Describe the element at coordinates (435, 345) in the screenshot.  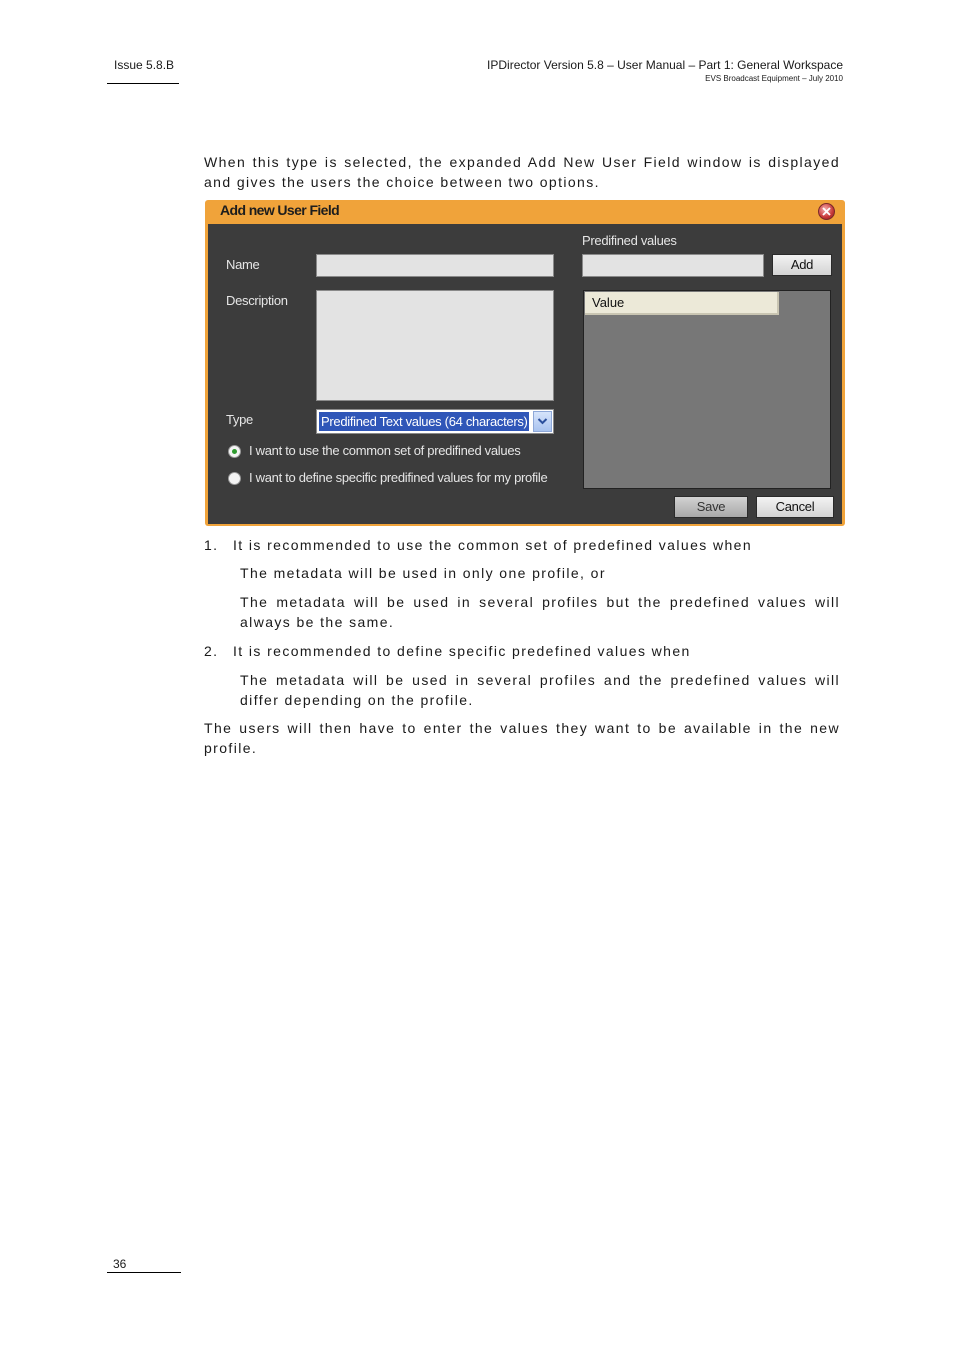
I see `description-field` at that location.